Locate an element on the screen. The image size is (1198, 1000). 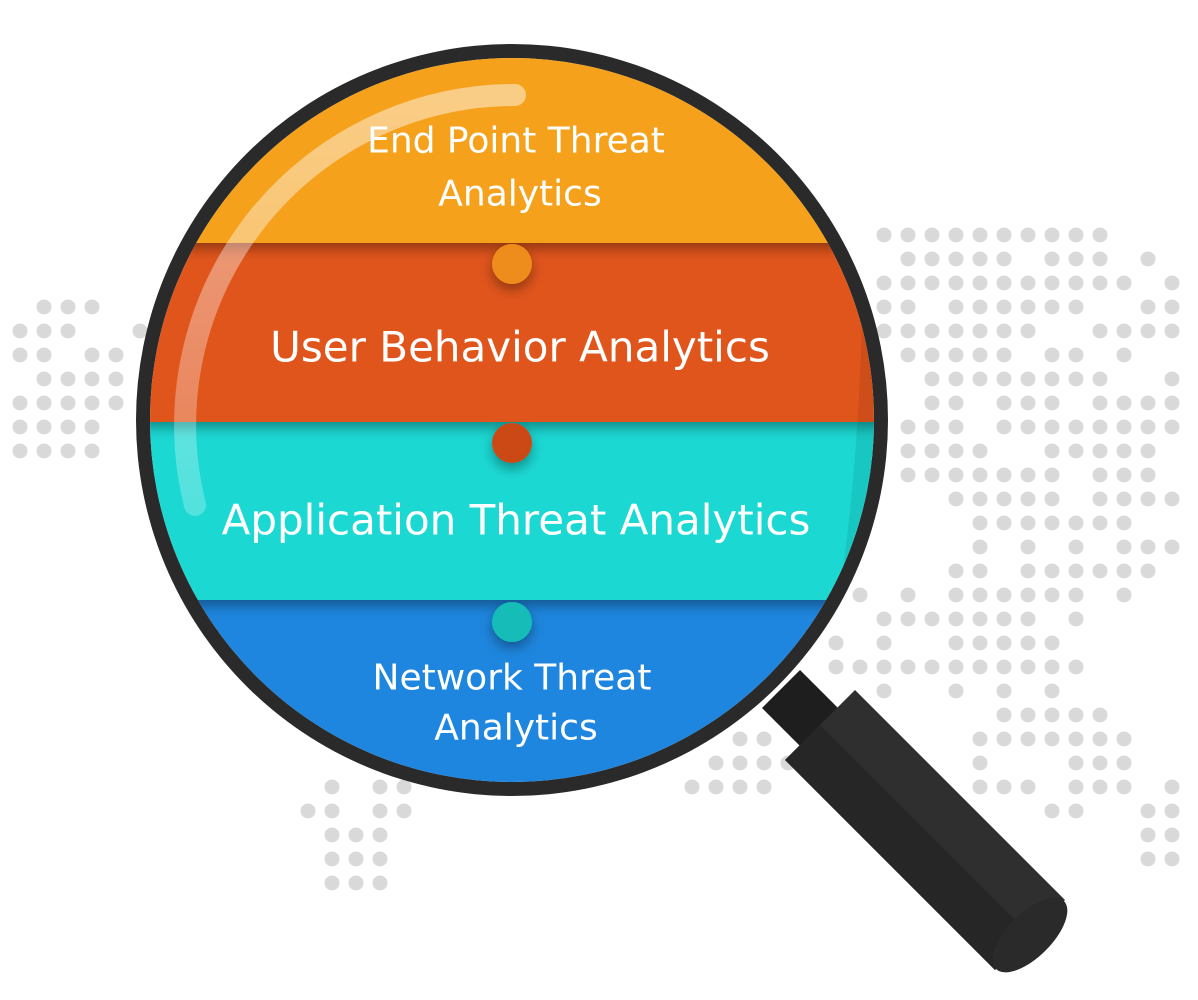
band-network-label-line2: Analytics is located at coordinates (515, 728).